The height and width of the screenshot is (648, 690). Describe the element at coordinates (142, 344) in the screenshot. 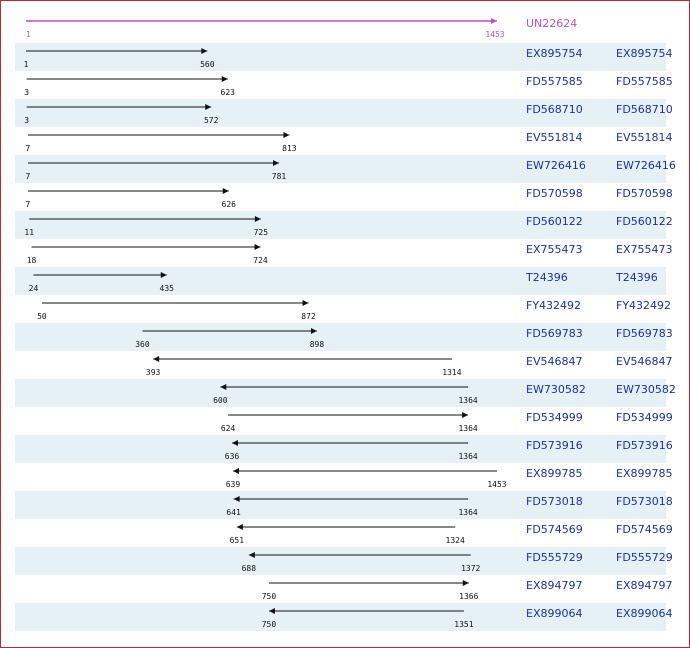

I see `hit-start-label: 360` at that location.